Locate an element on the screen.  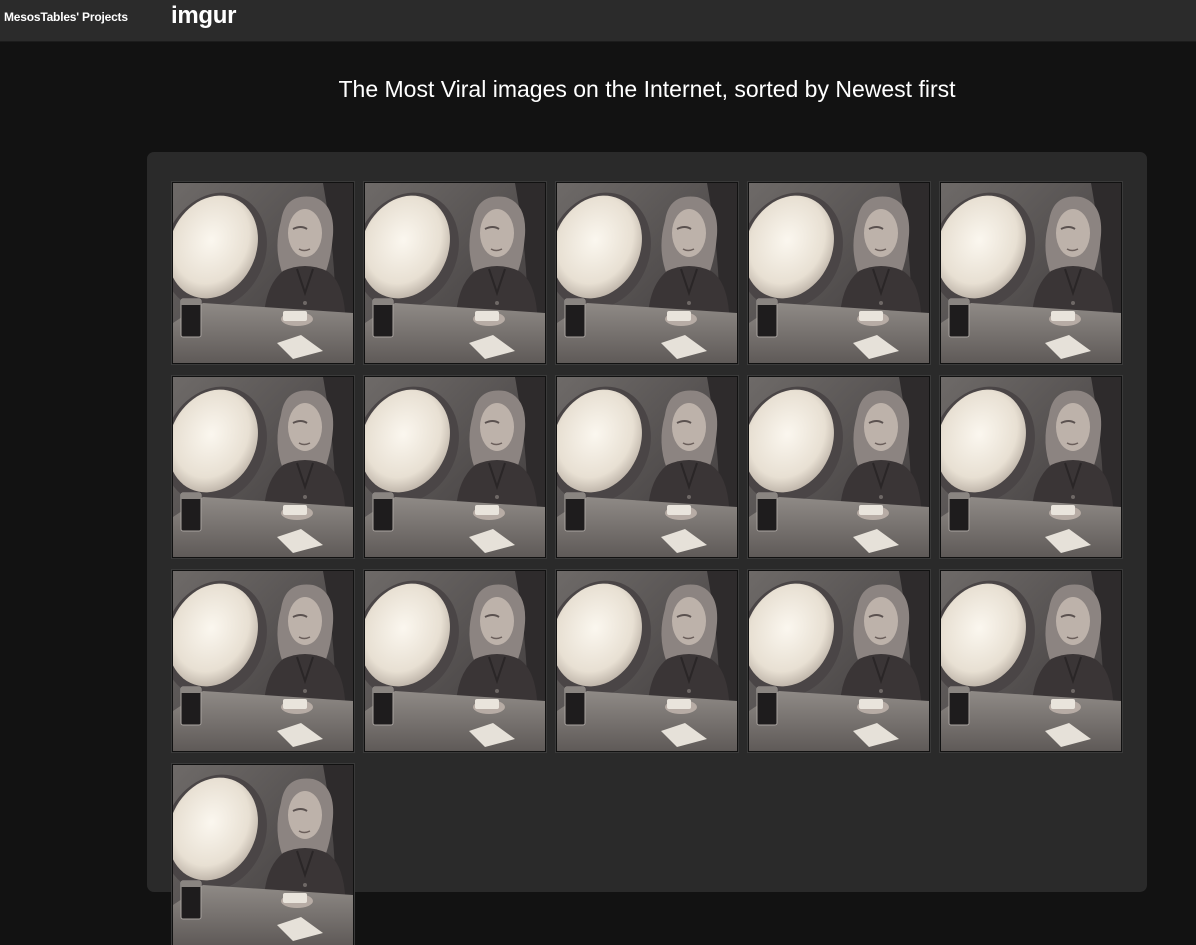
projects-link: MesosTables' Projects is located at coordinates (66, 17).